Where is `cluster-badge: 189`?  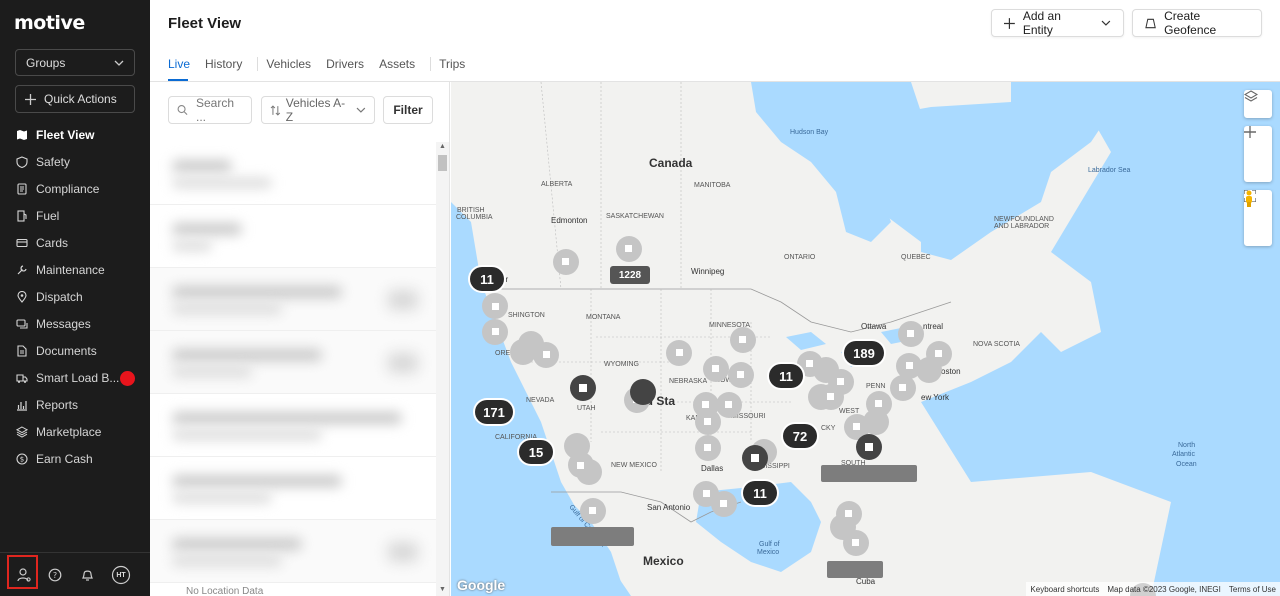
cluster-badge: 189 is located at coordinates (864, 353).